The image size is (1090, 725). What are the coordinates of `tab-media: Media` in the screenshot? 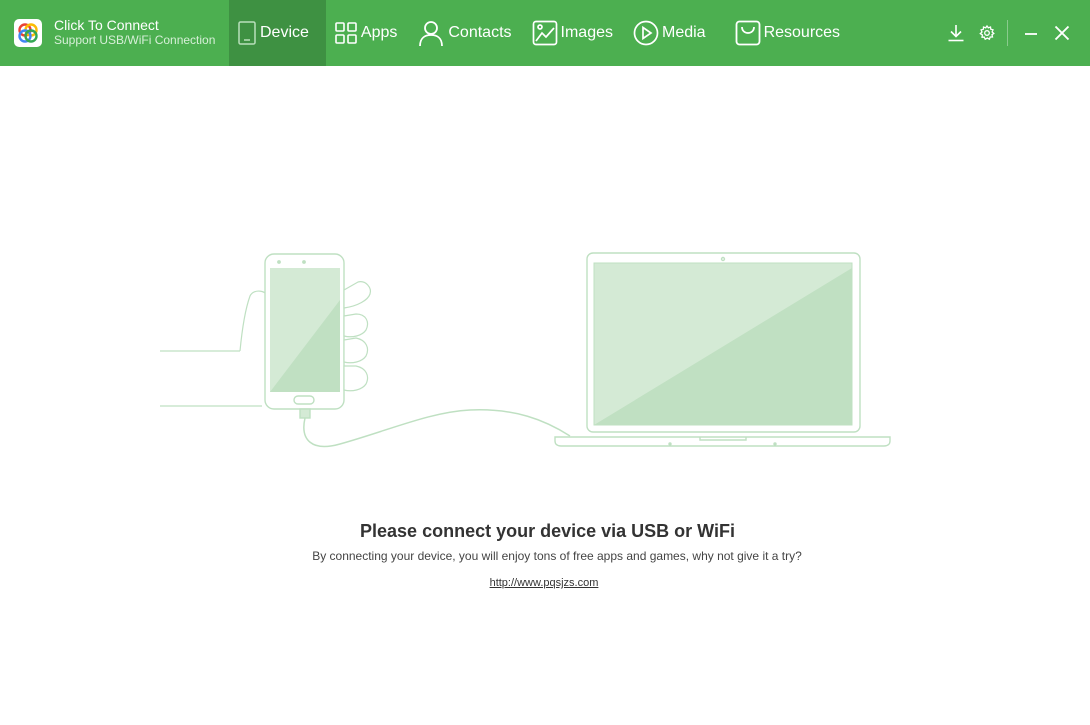 It's located at (671, 33).